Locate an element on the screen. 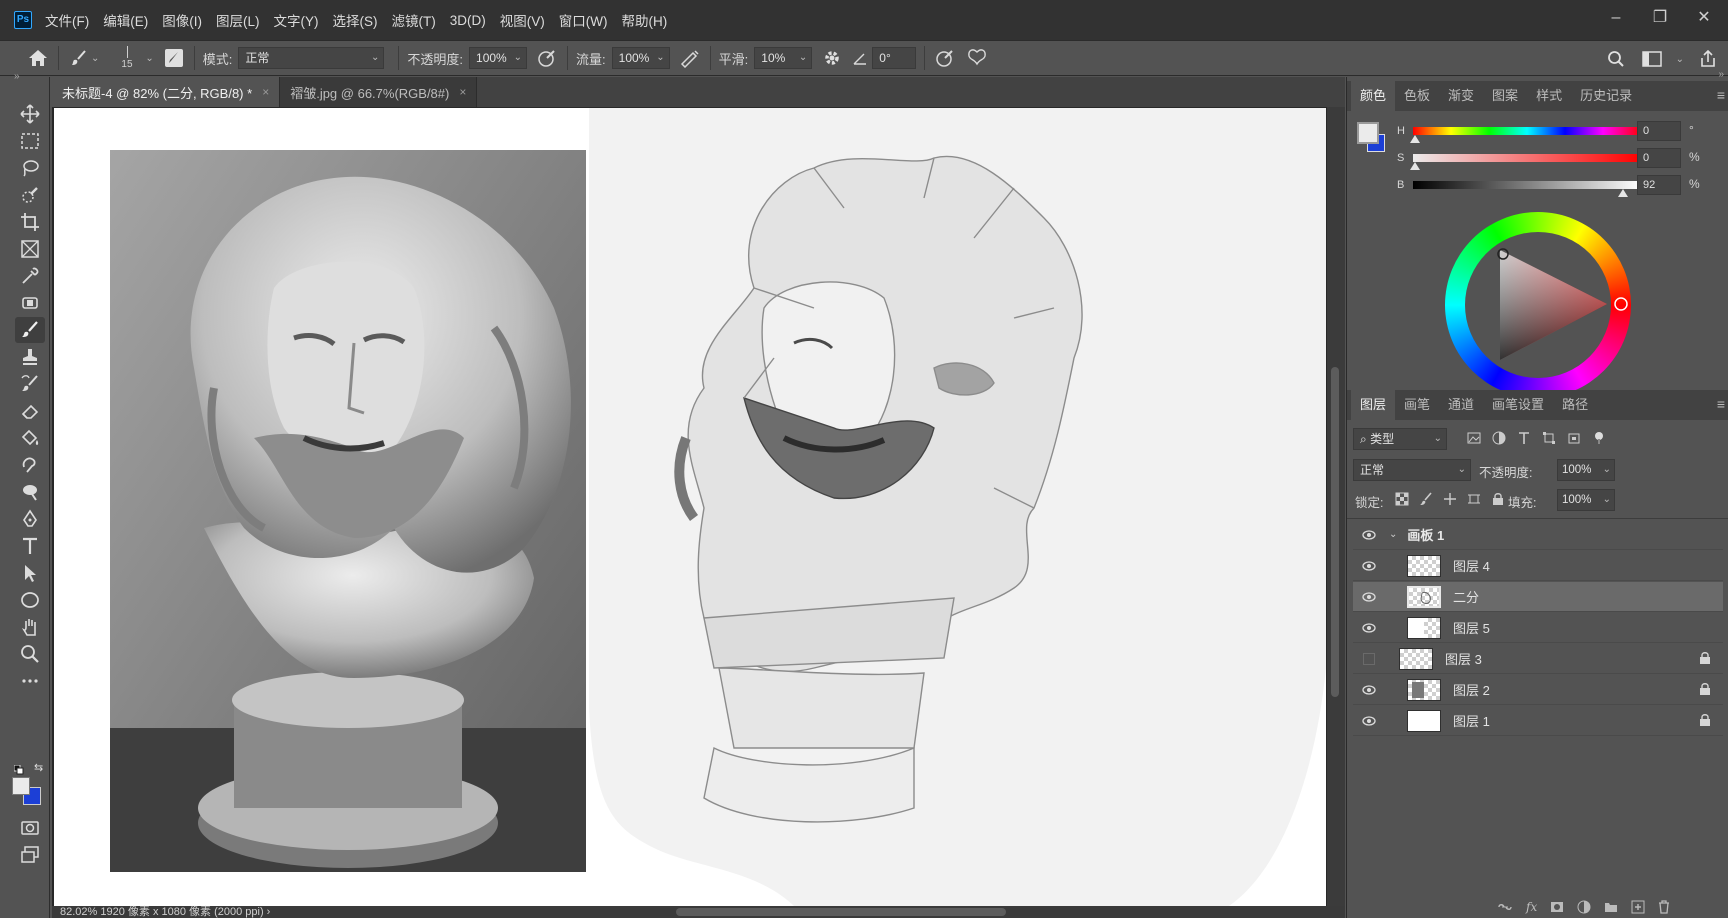 The width and height of the screenshot is (1728, 918). search-icon is located at coordinates (1616, 59).